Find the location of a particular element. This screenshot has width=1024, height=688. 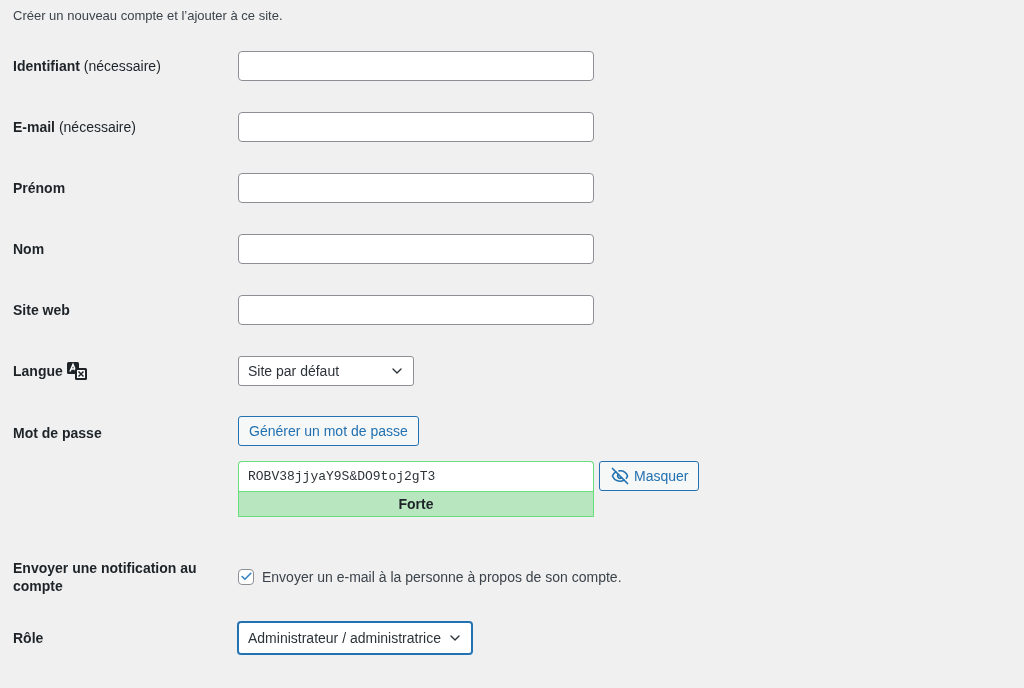

field-label: Envoyer une notification au compte is located at coordinates (105, 576).